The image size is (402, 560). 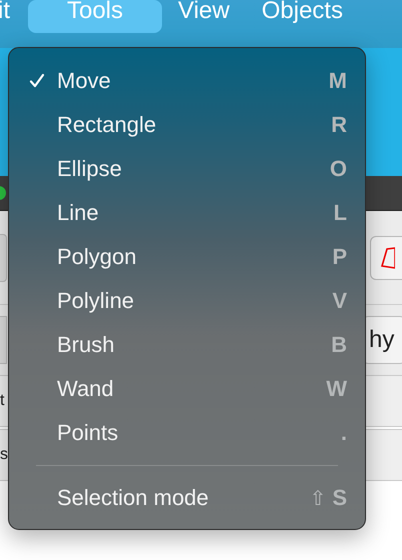 What do you see at coordinates (187, 301) in the screenshot?
I see `menu-item: Polyline V` at bounding box center [187, 301].